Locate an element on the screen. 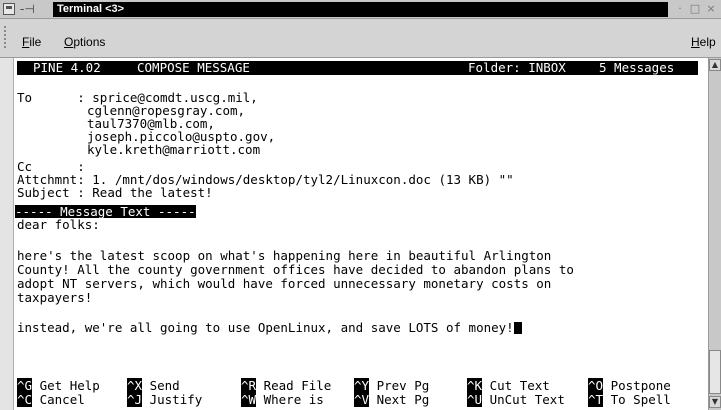  key-code: ^W is located at coordinates (249, 399).